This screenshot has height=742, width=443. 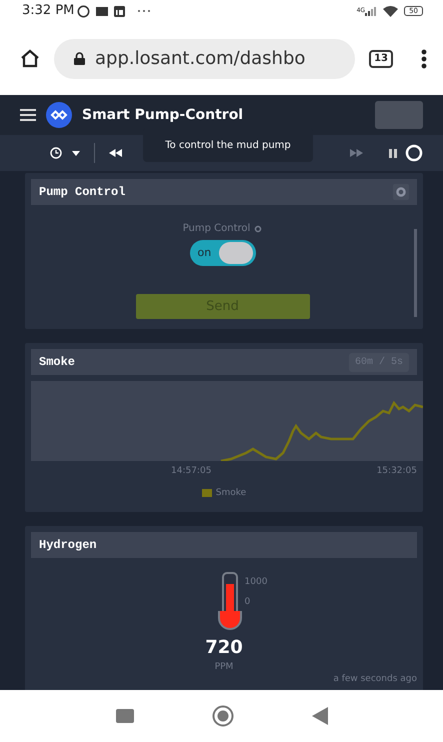 What do you see at coordinates (125, 716) in the screenshot?
I see `recent-apps-icon` at bounding box center [125, 716].